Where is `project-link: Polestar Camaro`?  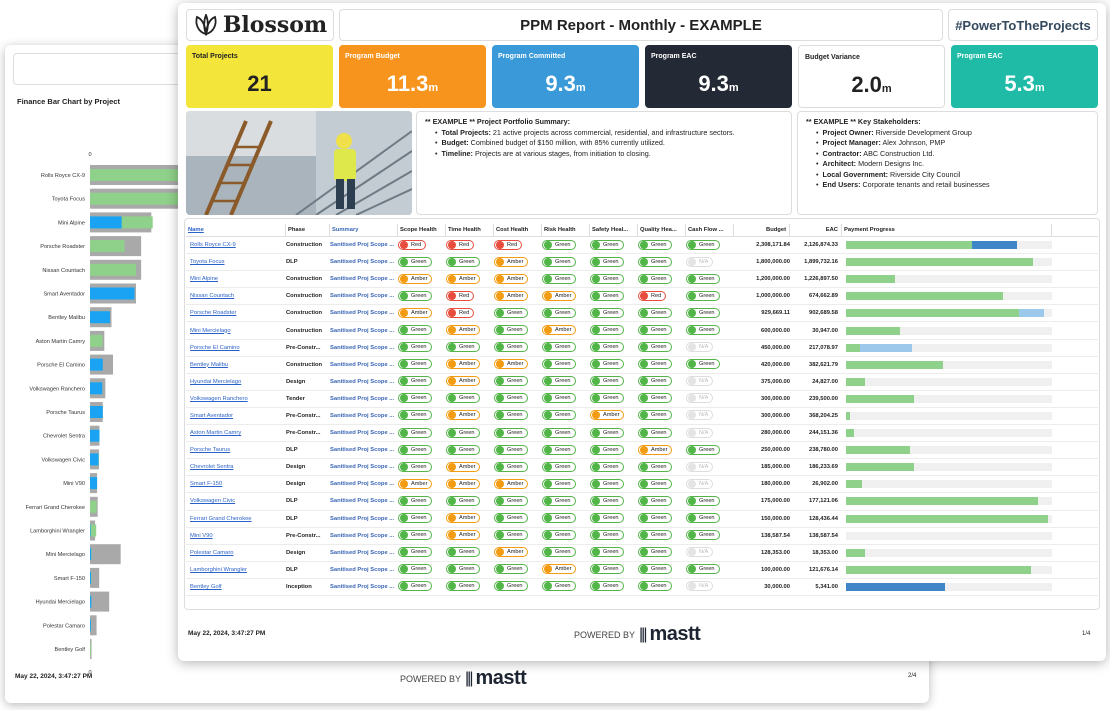 project-link: Polestar Camaro is located at coordinates (236, 553).